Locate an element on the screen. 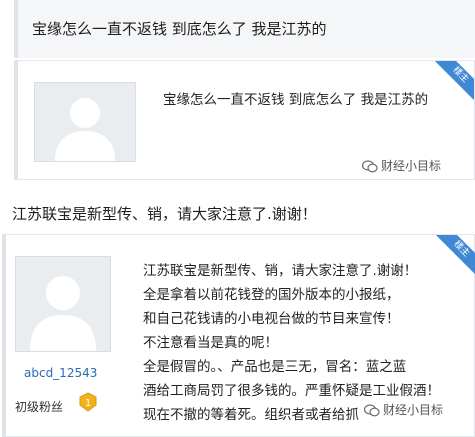  thread-title: 宝缘怎么一直不返钱 到底怎么了 我是江苏的 is located at coordinates (179, 29).